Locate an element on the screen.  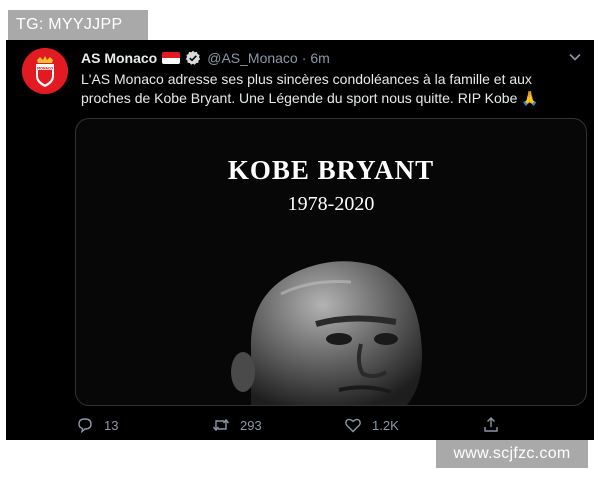
retweet-icon is located at coordinates (221, 425).